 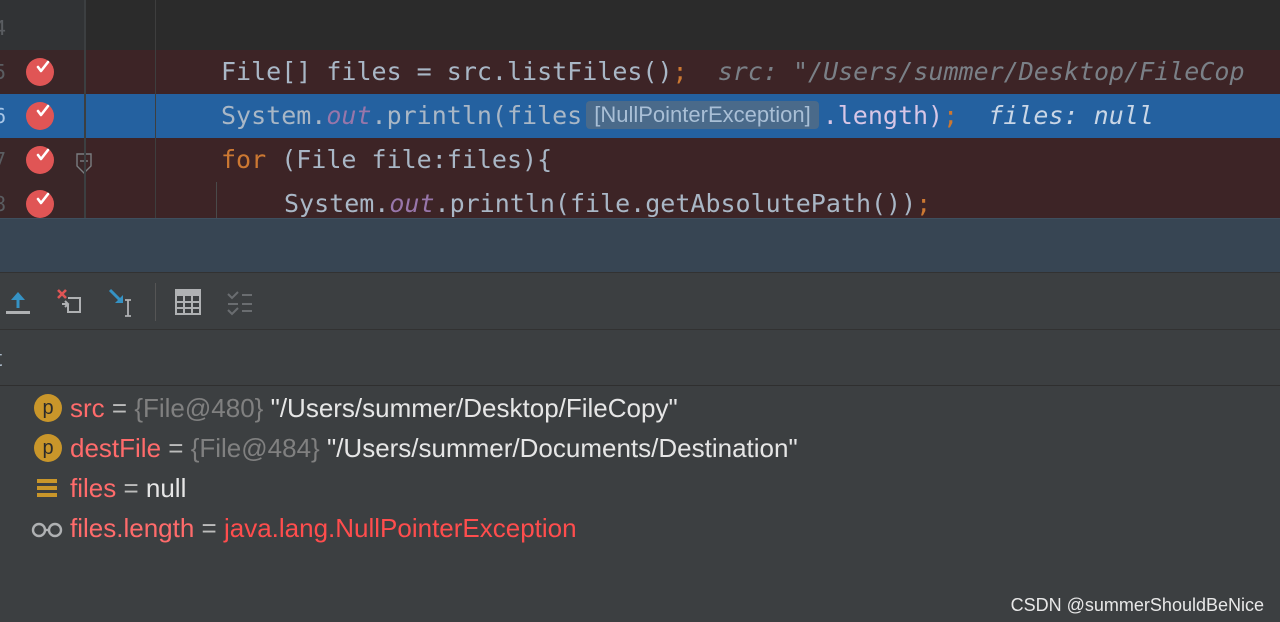 I want to click on watermark: CSDN @summerShouldBeNice, so click(x=1137, y=605).